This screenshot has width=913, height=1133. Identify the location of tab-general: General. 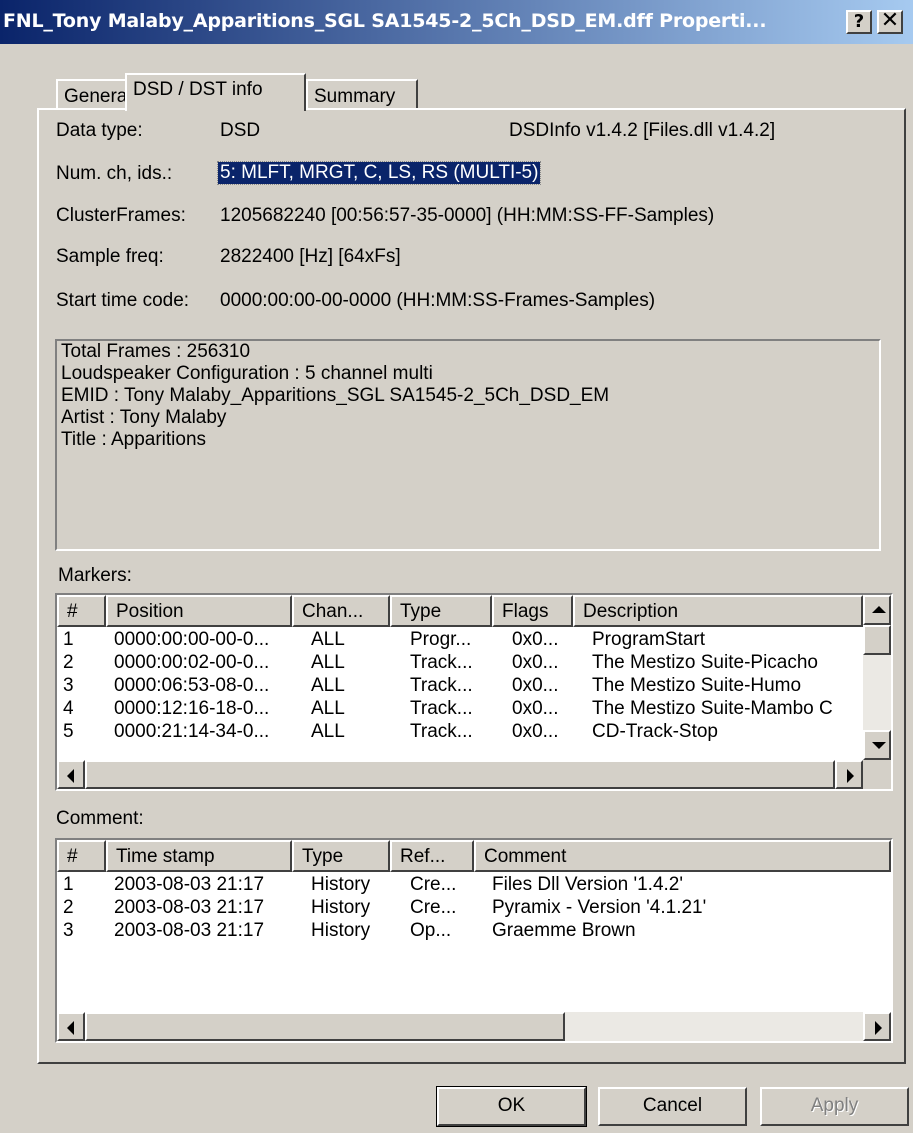
(94, 94).